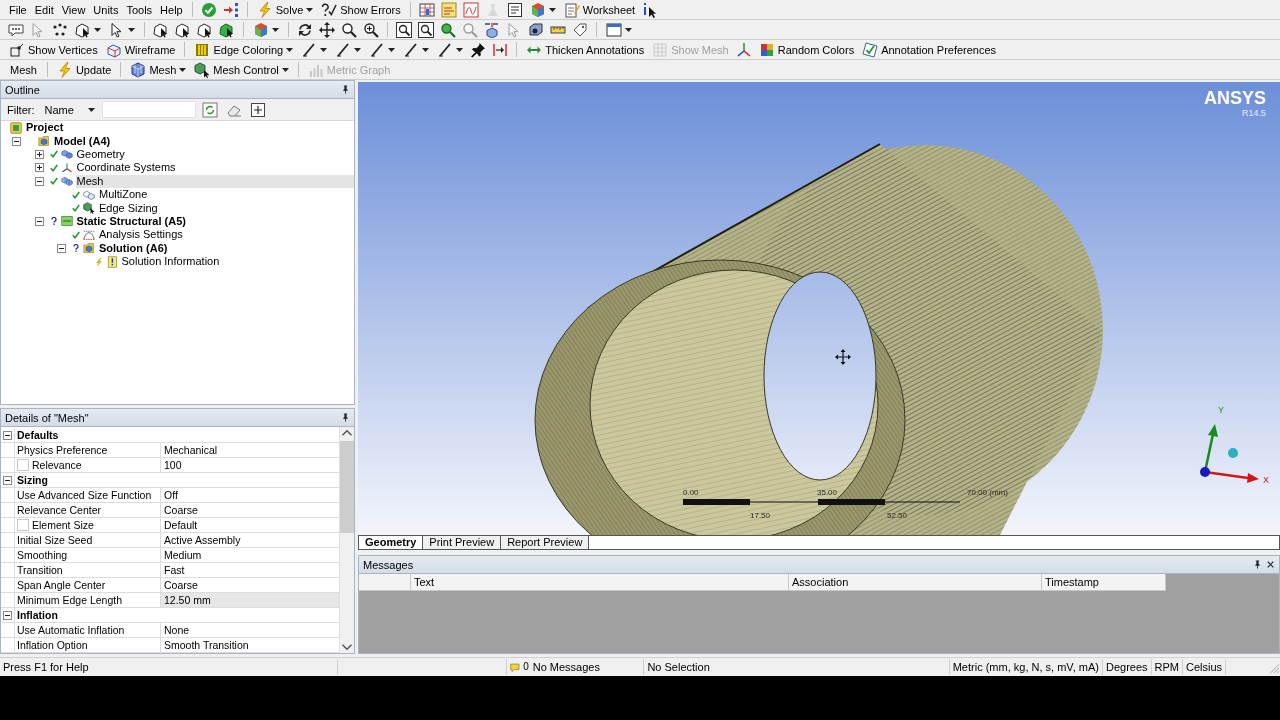  Describe the element at coordinates (250, 450) in the screenshot. I see `property-value: Mechanical` at that location.